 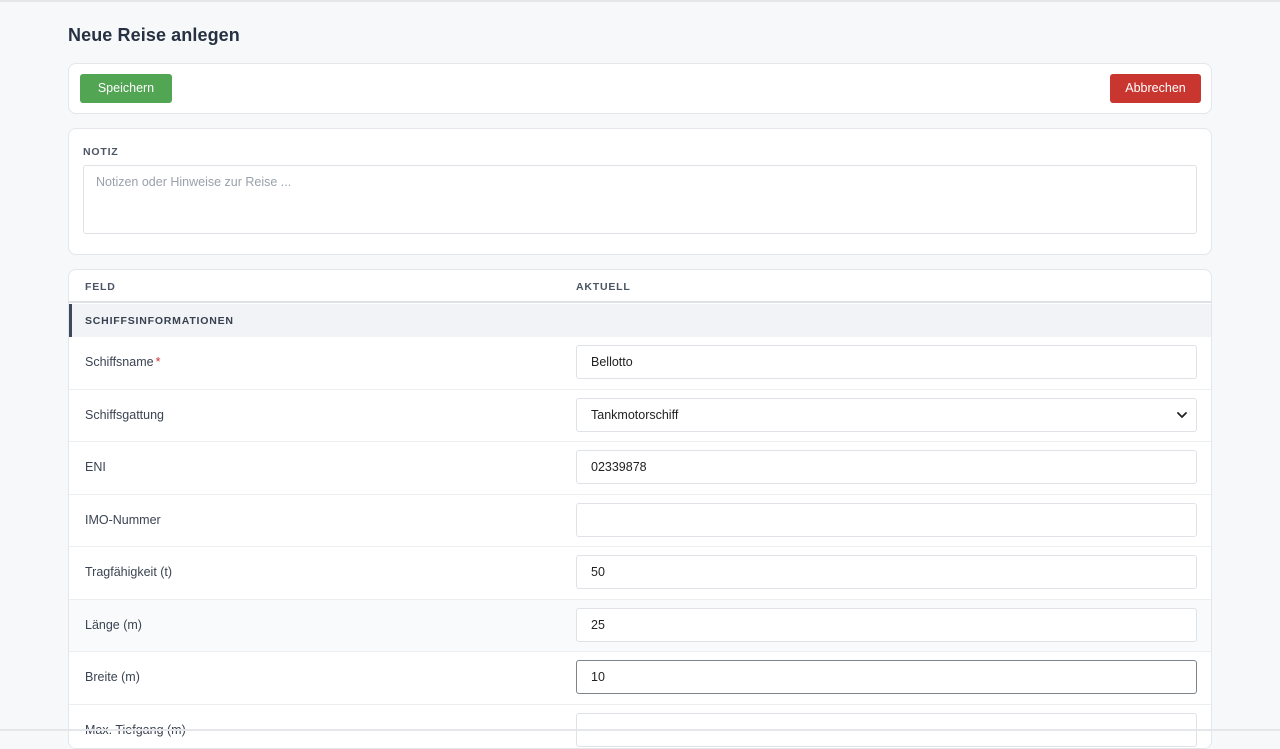 I want to click on field-label: Länge (m), so click(x=113, y=625).